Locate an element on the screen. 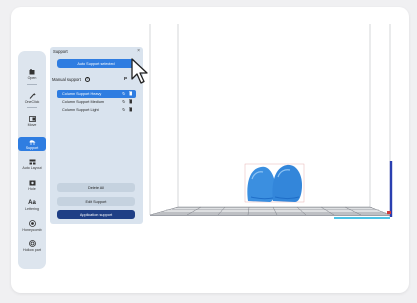 This screenshot has height=303, width=417. tool-oneclick: OneClick is located at coordinates (32, 98).